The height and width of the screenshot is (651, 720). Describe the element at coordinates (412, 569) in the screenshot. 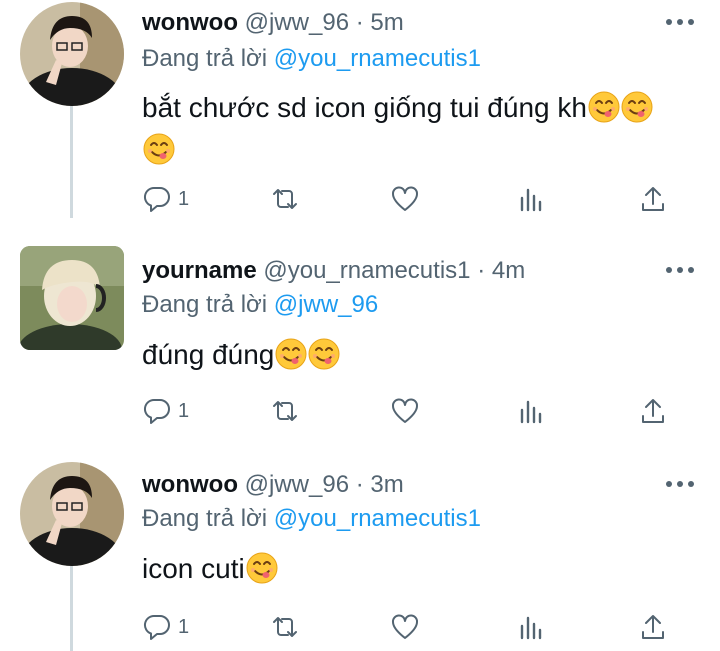

I see `tweet-text: icon cuti` at that location.